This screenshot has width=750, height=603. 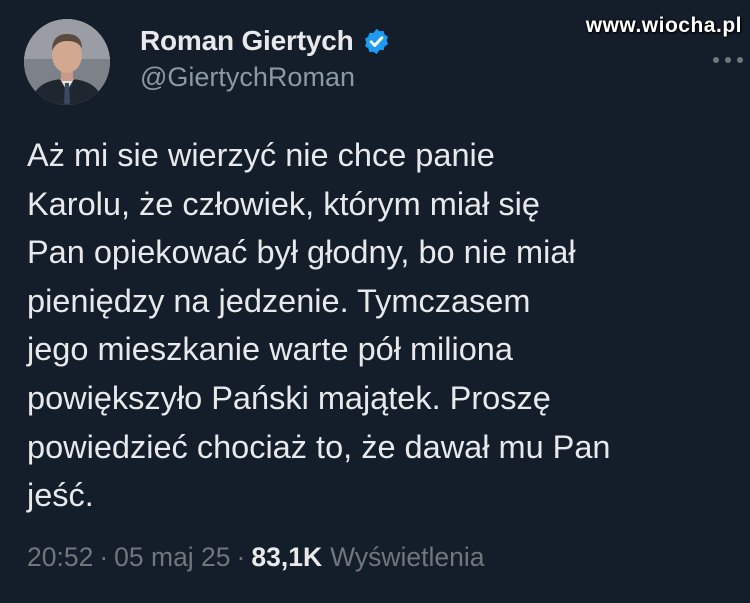 What do you see at coordinates (283, 203) in the screenshot?
I see `tweet-text-line: Karolu, że człowiek, którym miał się` at bounding box center [283, 203].